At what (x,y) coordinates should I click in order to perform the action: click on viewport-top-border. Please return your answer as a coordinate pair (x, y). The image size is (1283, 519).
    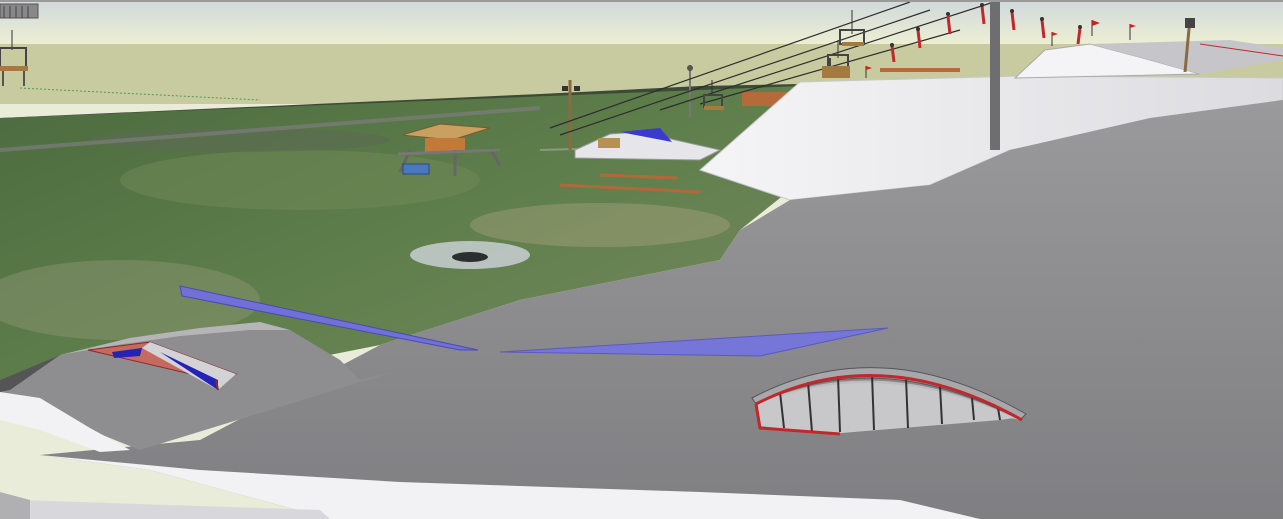
    Looking at the image, I should click on (641, 1).